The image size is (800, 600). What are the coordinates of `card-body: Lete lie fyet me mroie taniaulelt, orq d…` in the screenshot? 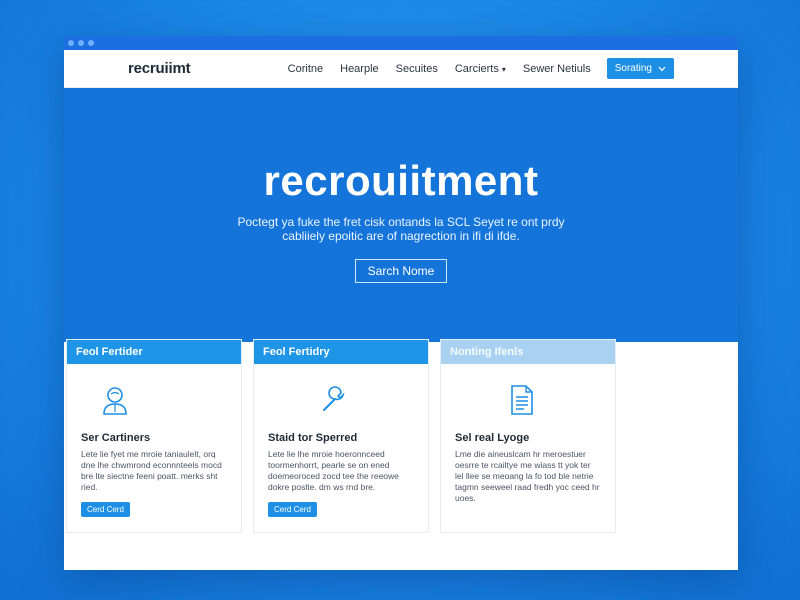 It's located at (151, 470).